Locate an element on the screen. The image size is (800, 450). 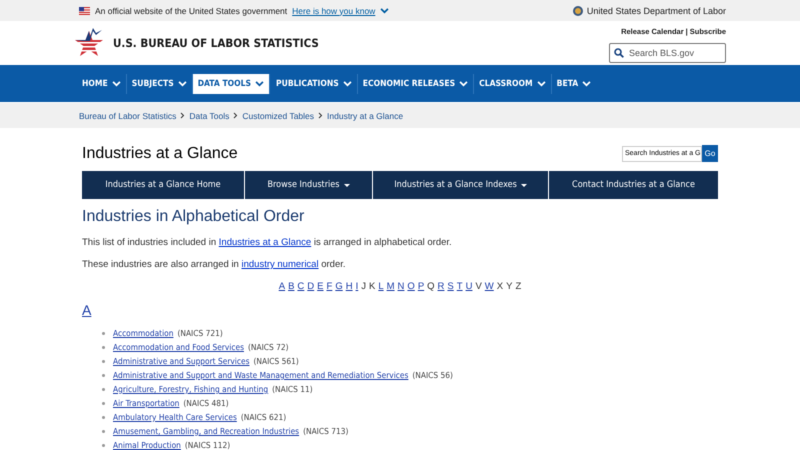
breadcrumb-link: Industry at a Glance is located at coordinates (365, 115).